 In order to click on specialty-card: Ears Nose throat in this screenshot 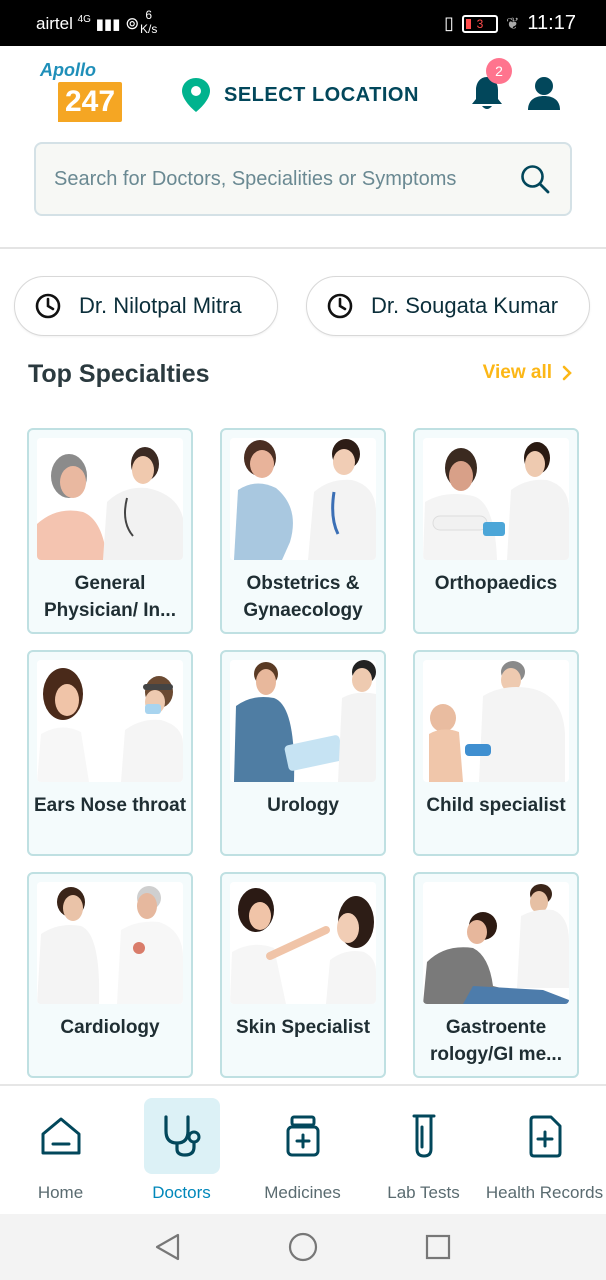, I will do `click(110, 753)`.